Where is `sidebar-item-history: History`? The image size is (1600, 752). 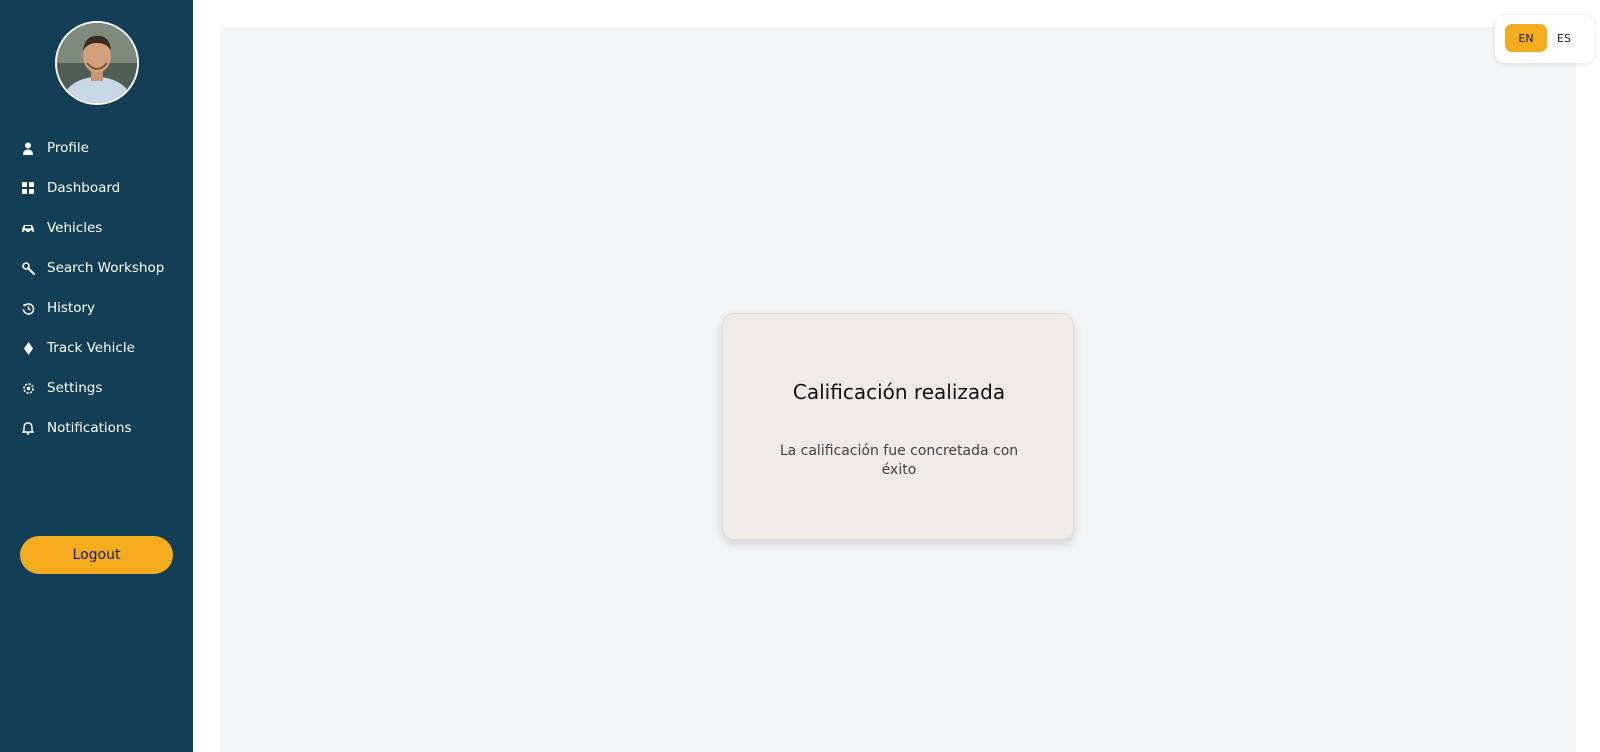
sidebar-item-history: History is located at coordinates (96, 308).